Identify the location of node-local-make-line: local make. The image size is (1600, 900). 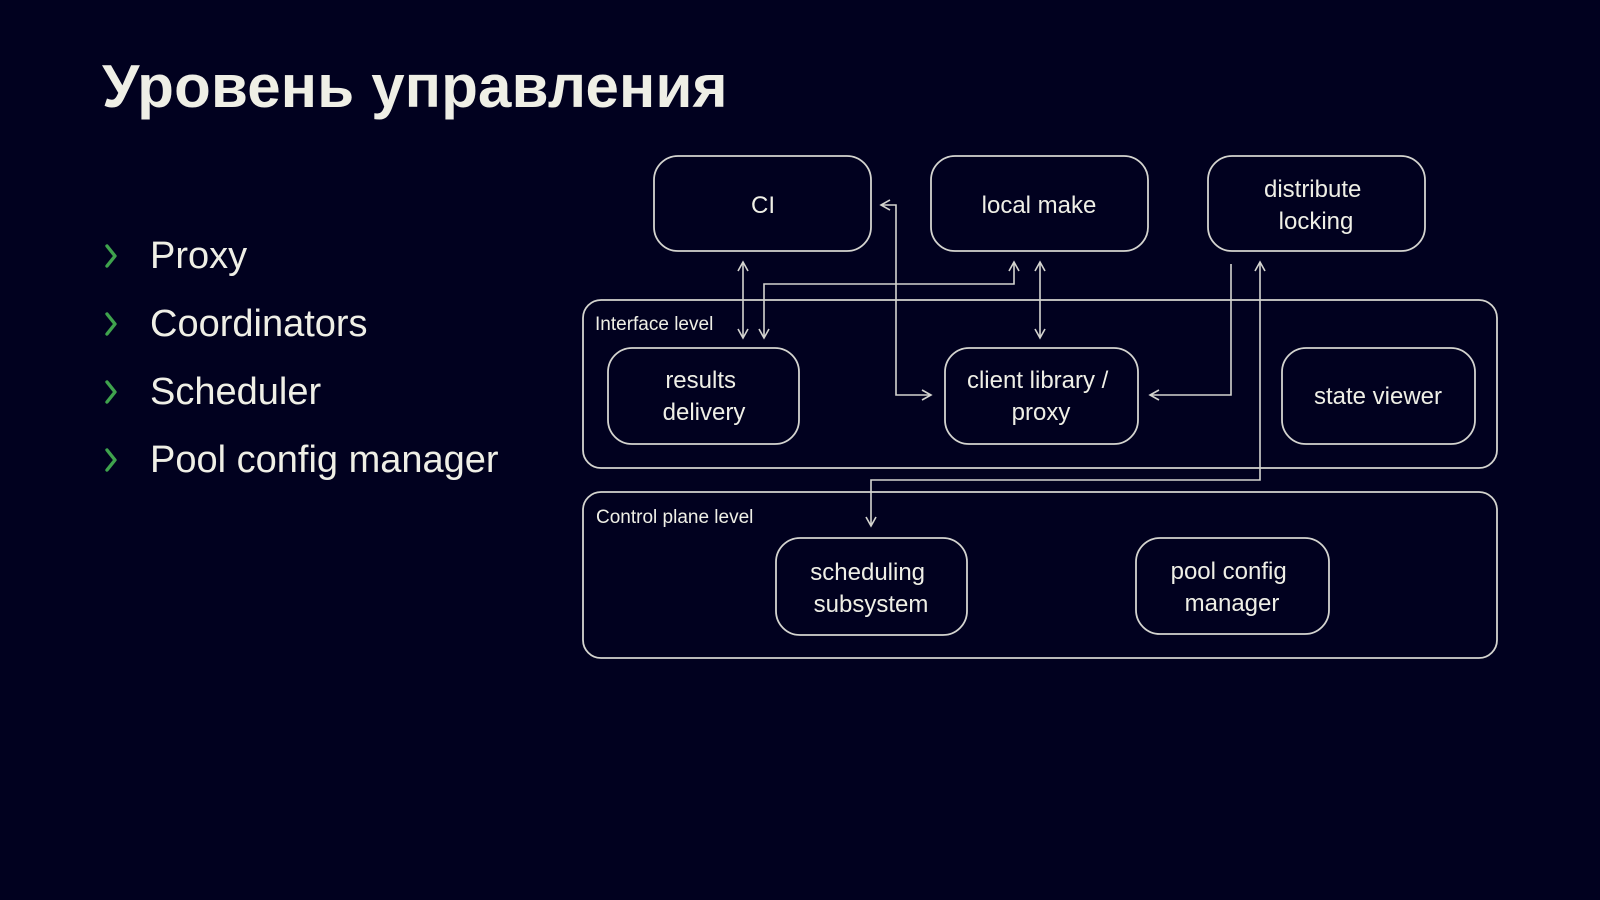
(1039, 205).